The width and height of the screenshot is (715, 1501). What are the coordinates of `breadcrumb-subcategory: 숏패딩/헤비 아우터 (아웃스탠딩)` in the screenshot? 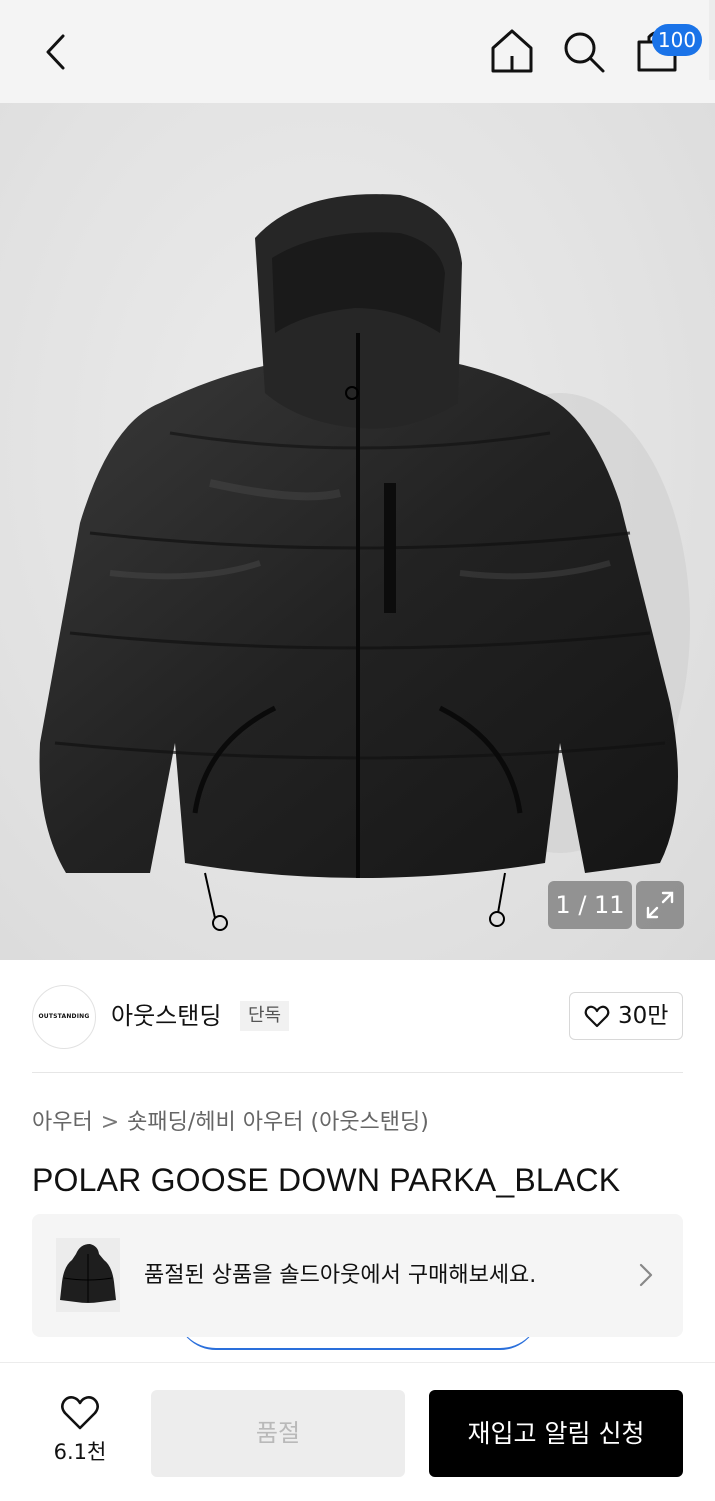 It's located at (278, 1123).